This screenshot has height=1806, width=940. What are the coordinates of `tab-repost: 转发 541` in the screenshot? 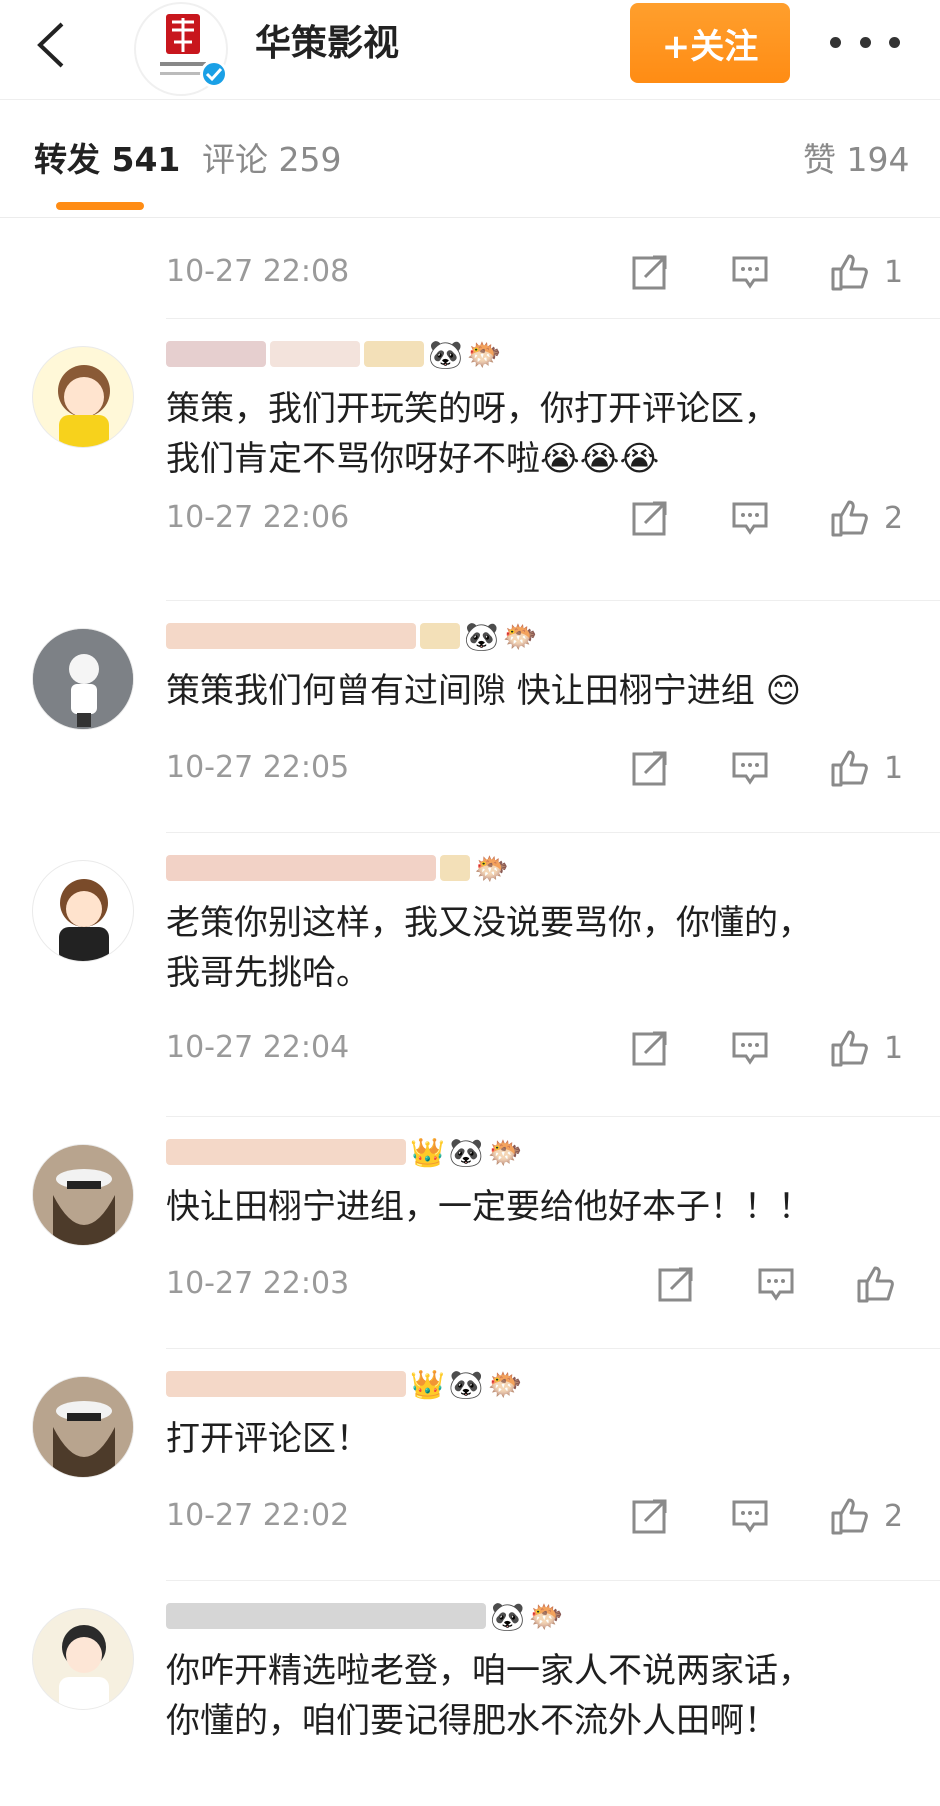 It's located at (107, 160).